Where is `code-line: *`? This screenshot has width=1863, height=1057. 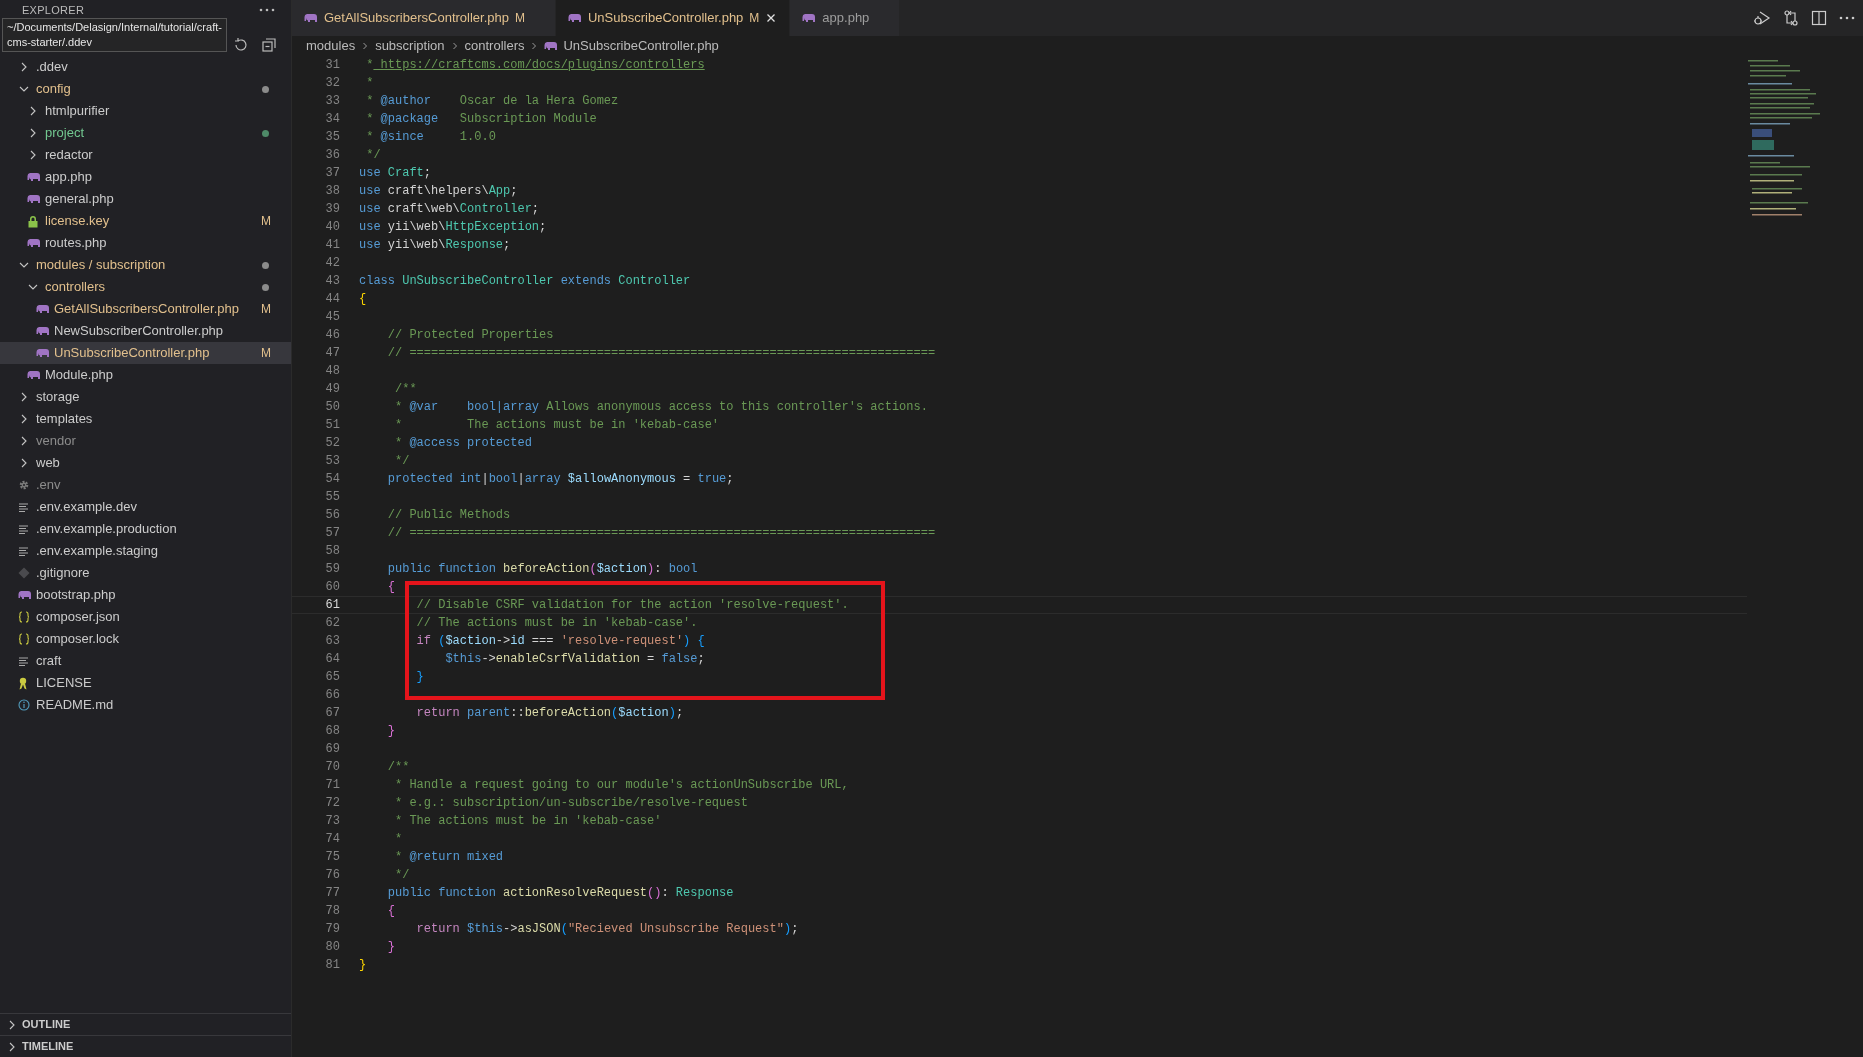
code-line: * is located at coordinates (369, 83).